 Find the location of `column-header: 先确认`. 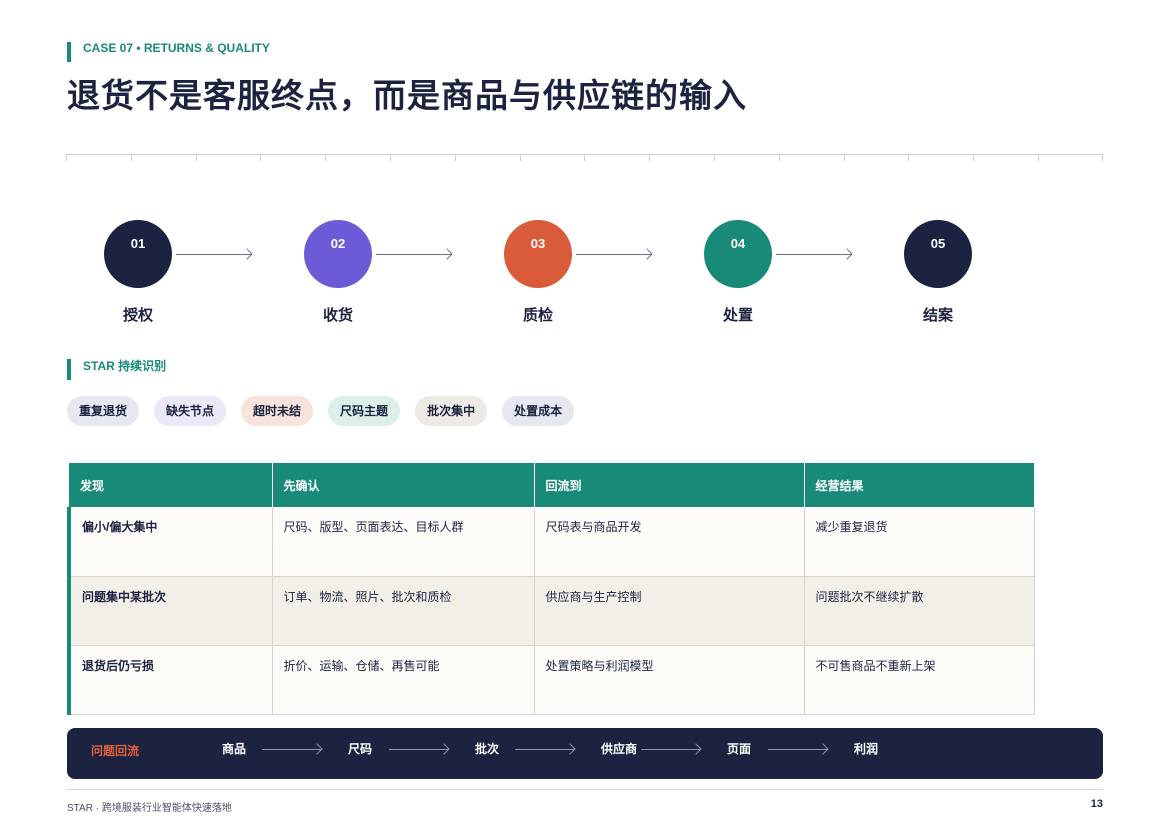

column-header: 先确认 is located at coordinates (403, 485).